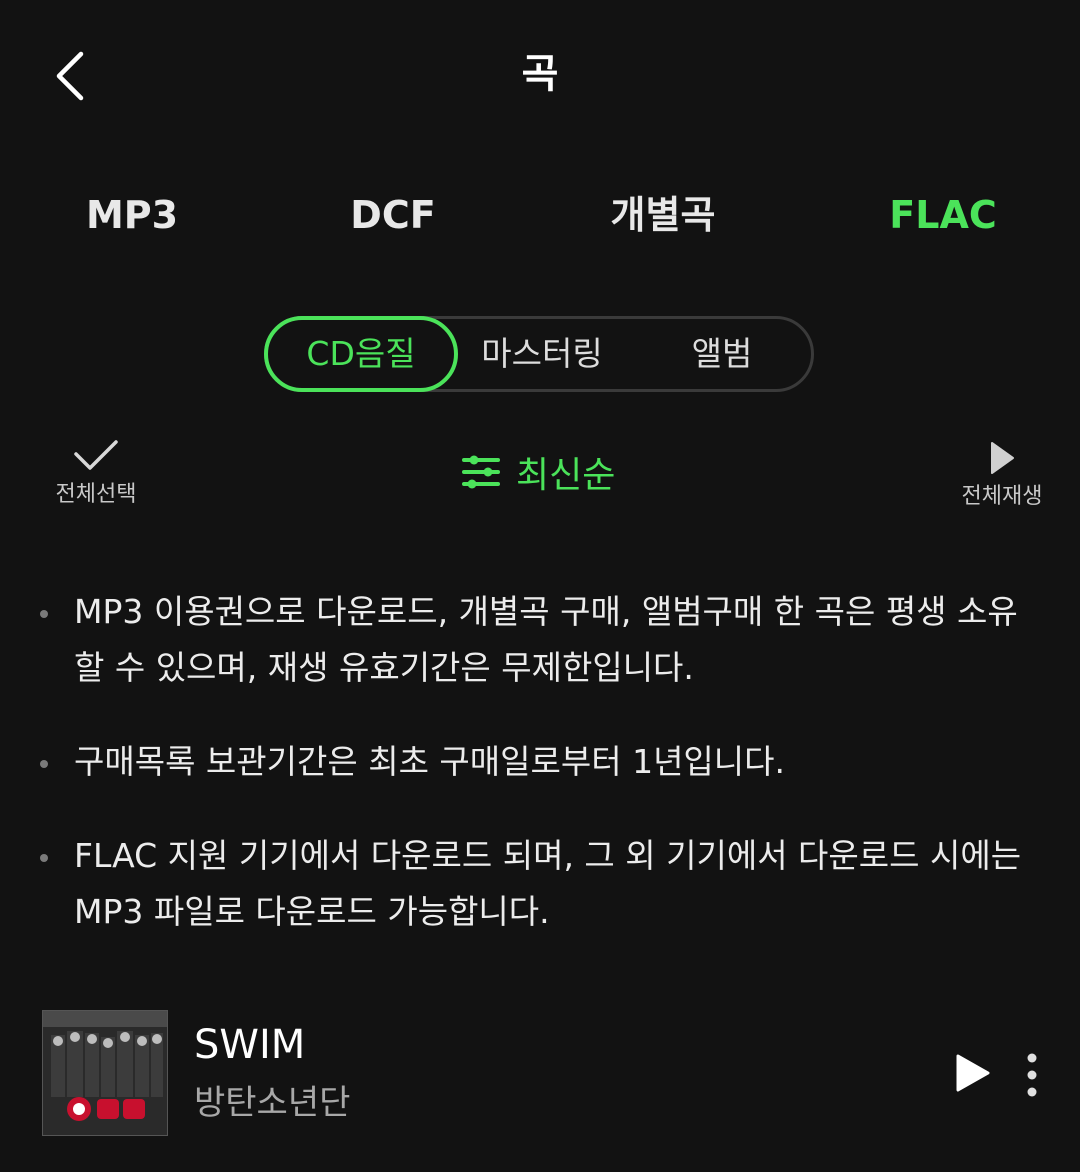 The image size is (1080, 1172). What do you see at coordinates (547, 1074) in the screenshot?
I see `track-row: SWIM 방탄소년단` at bounding box center [547, 1074].